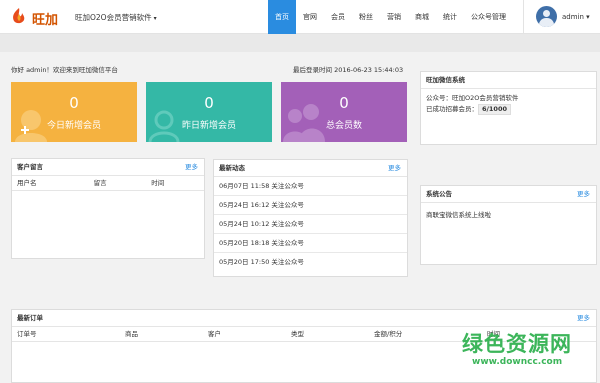  I want to click on wechat-system-panel: 旺加微信系统 公众号：旺加O2O会员营销软件 已成功招募会员： 6/1000, so click(508, 108).